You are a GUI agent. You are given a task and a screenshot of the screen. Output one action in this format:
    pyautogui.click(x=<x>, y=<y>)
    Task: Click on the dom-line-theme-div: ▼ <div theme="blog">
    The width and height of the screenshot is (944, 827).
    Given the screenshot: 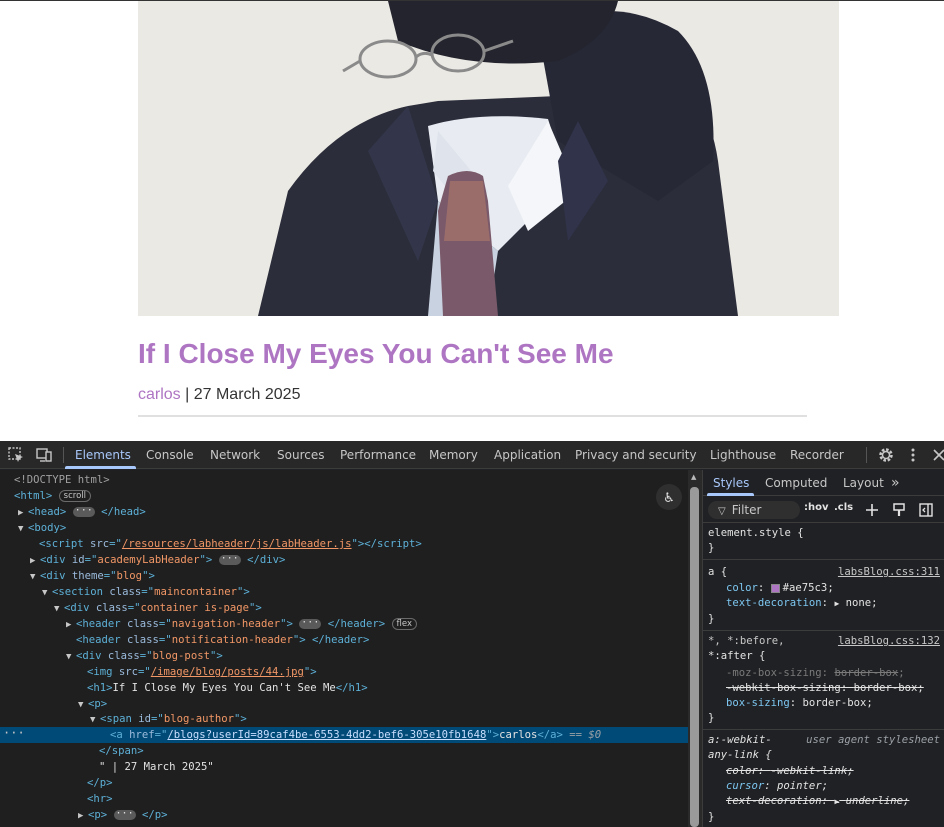 What is the action you would take?
    pyautogui.click(x=92, y=576)
    